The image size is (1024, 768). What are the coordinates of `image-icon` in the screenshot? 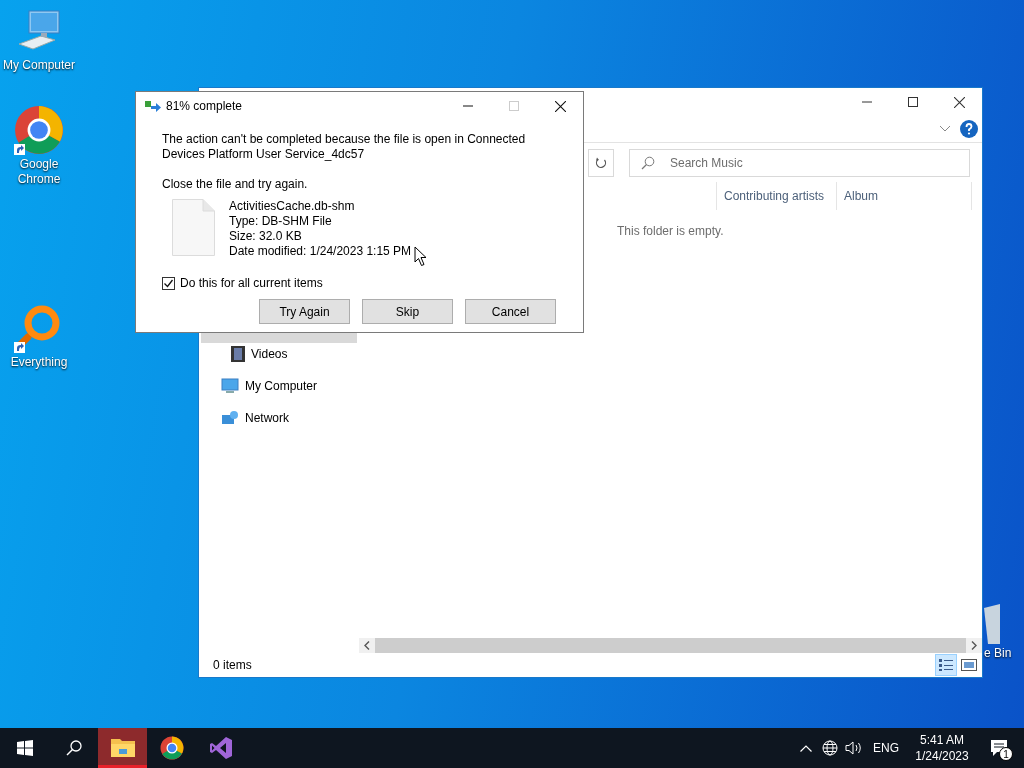 It's located at (969, 665).